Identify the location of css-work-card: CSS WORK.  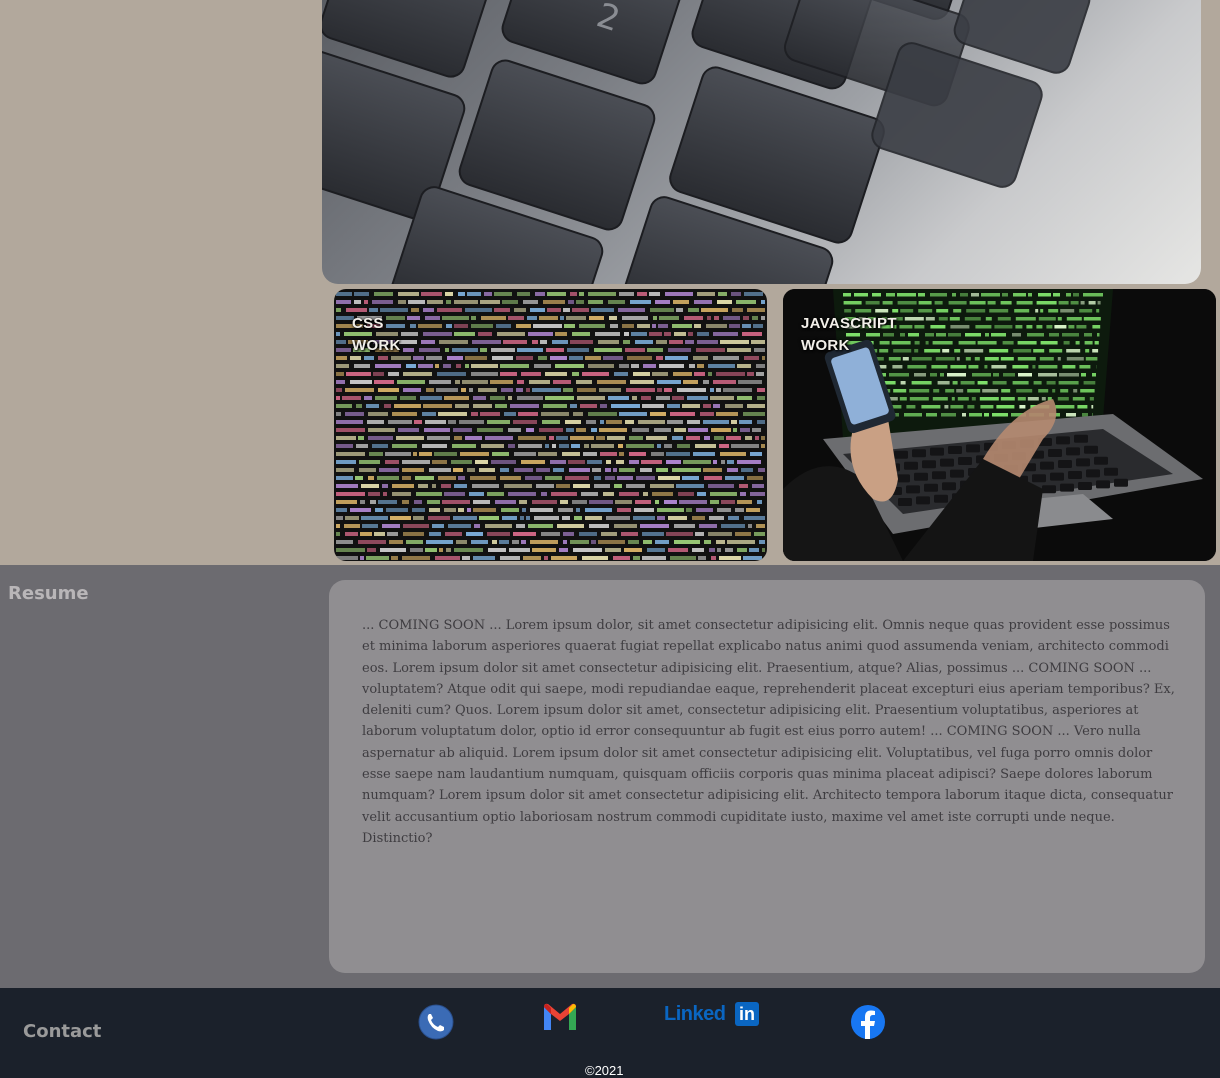
(550, 425).